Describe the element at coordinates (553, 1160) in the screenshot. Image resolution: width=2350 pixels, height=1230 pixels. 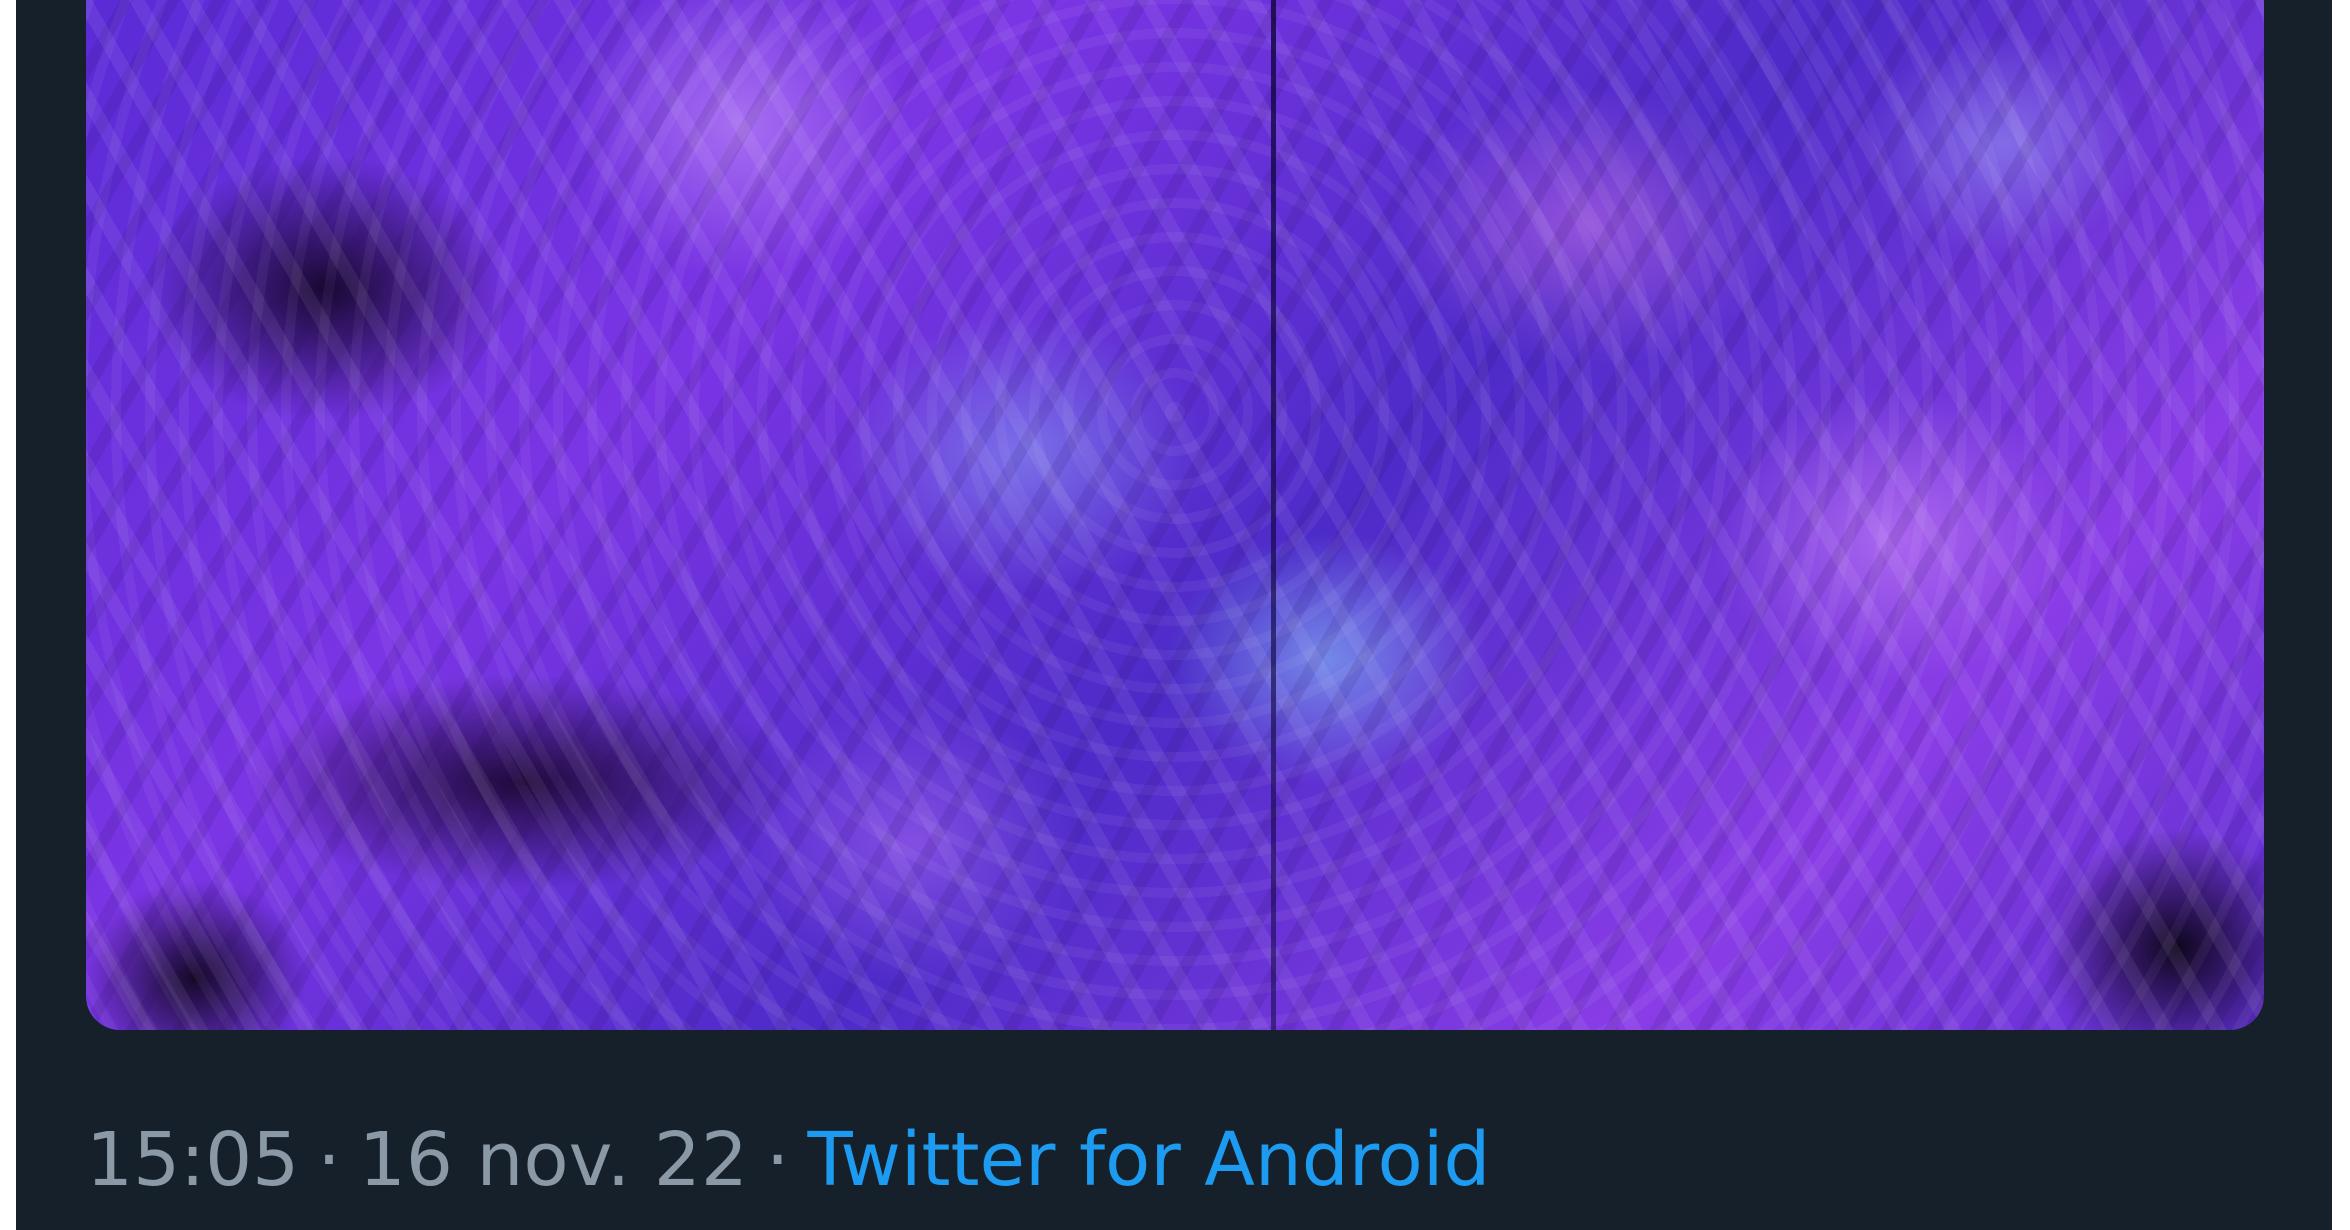
I see `tweet-date: 16 nov. 22` at that location.